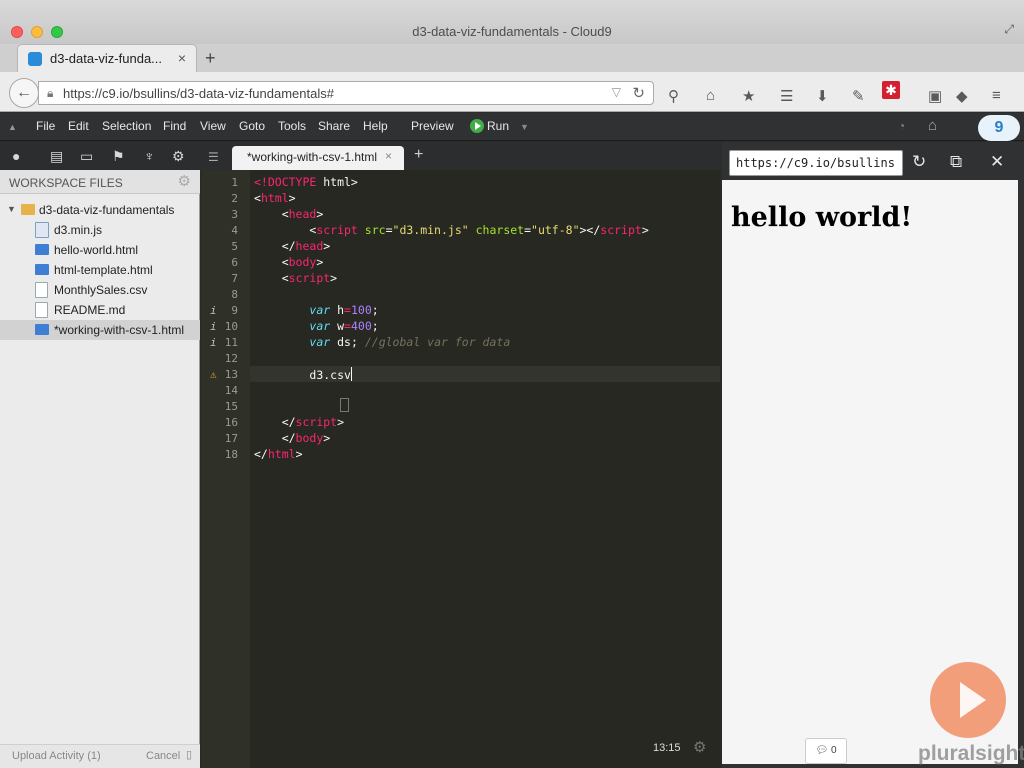 The width and height of the screenshot is (1024, 768). What do you see at coordinates (234, 262) in the screenshot?
I see `line-number: 6` at bounding box center [234, 262].